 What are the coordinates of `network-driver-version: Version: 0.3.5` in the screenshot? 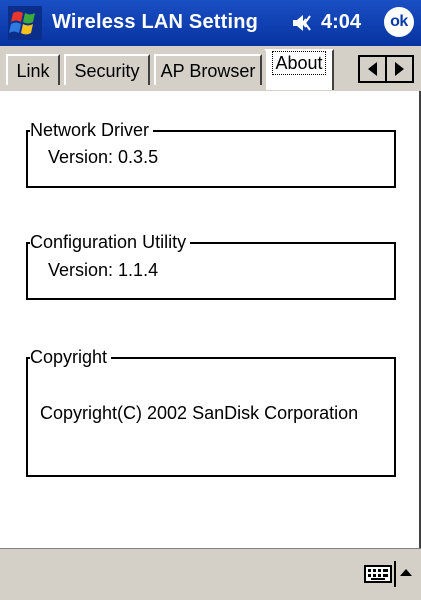 It's located at (103, 157).